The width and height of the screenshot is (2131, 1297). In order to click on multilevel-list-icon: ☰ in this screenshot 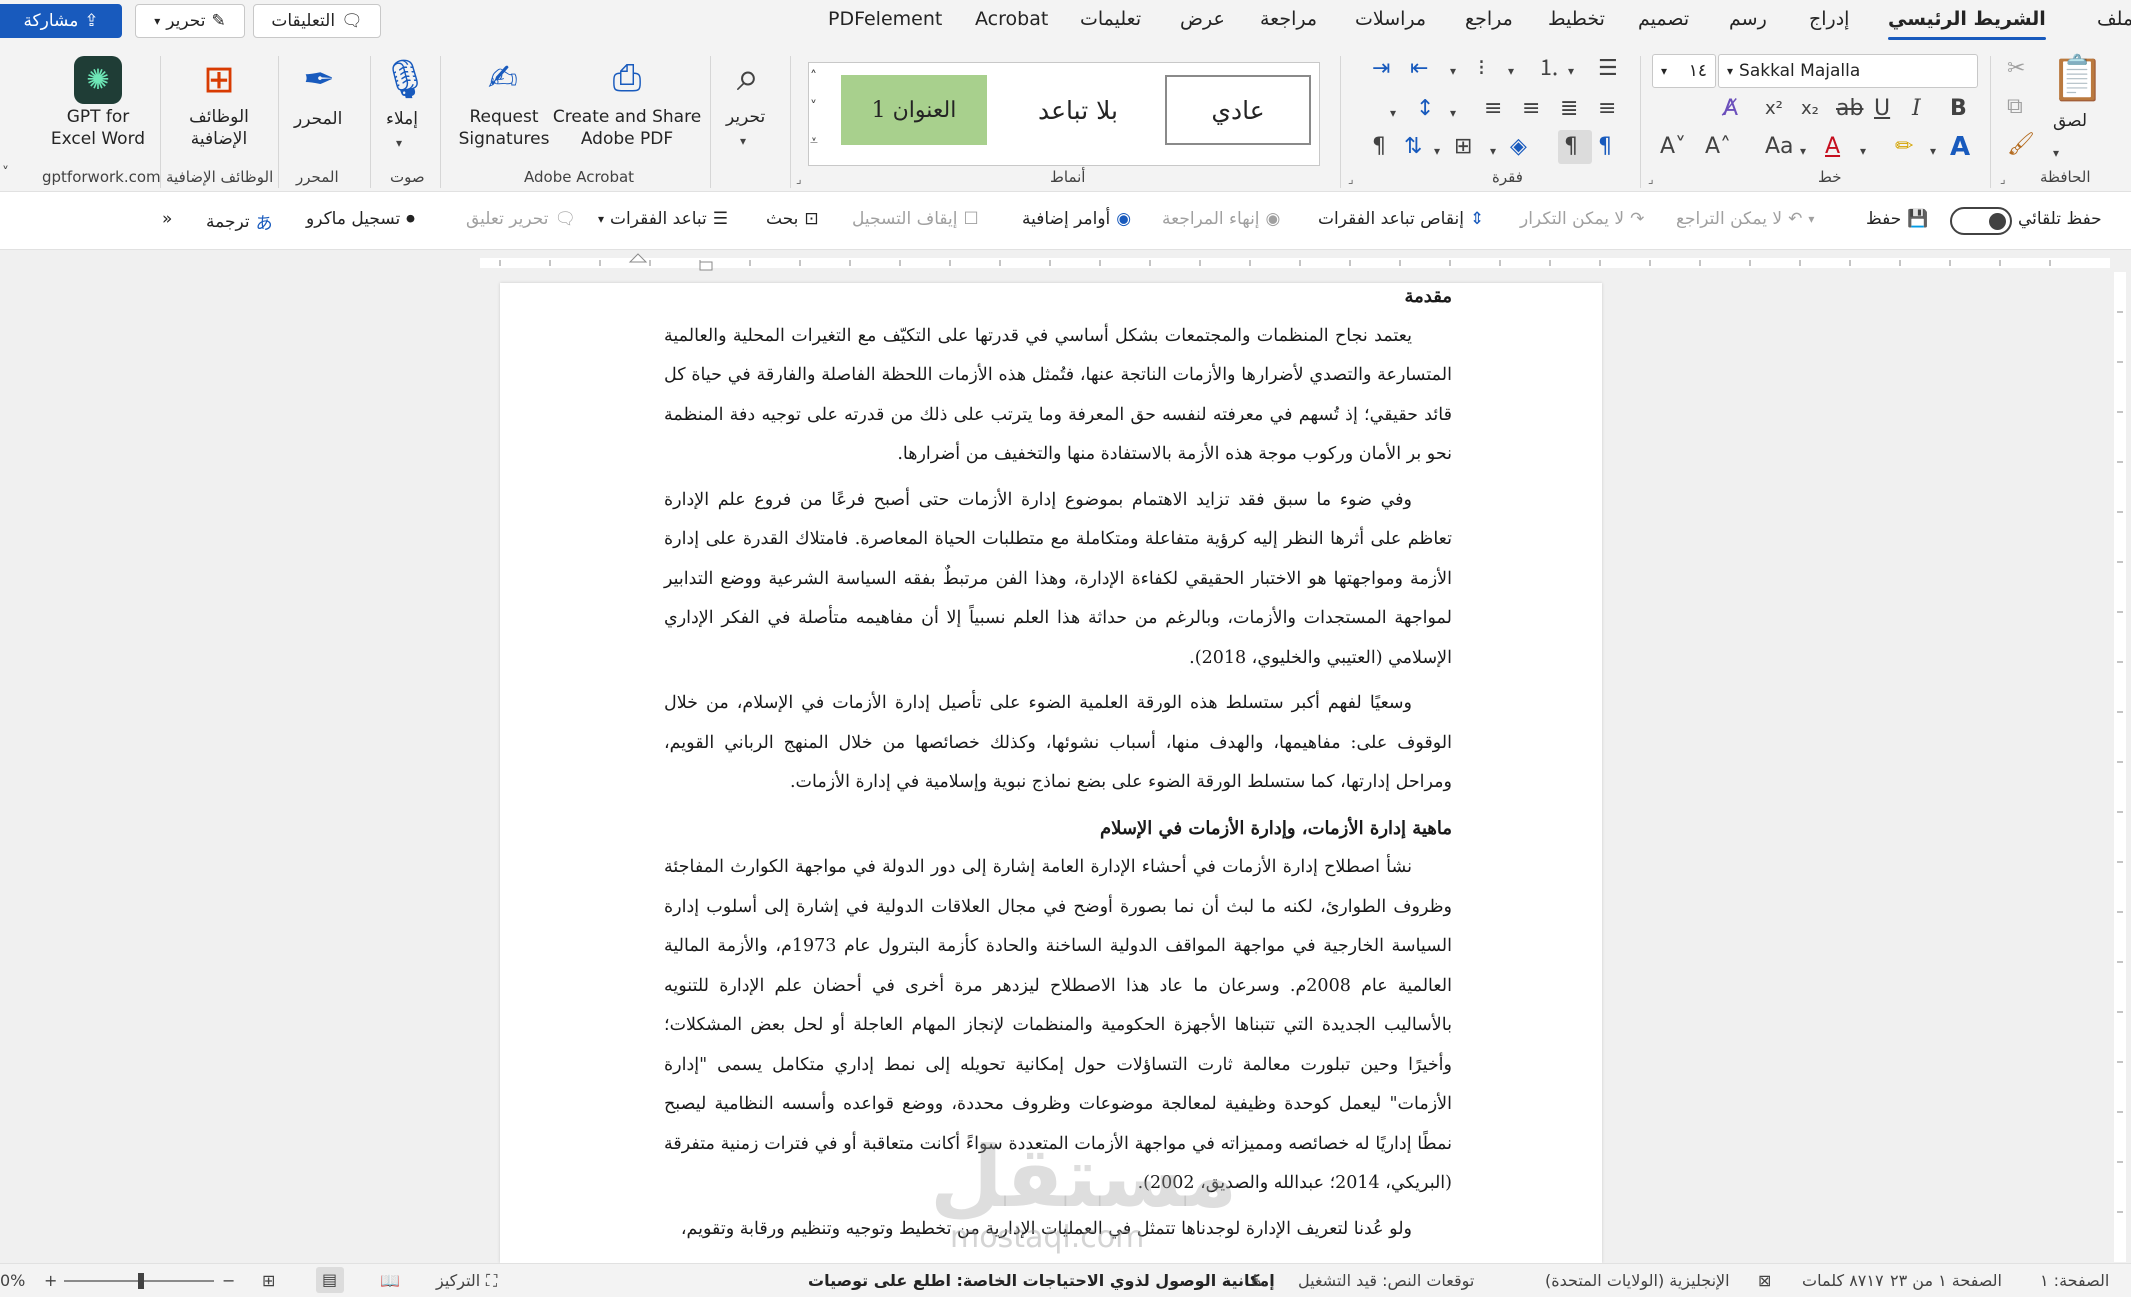, I will do `click(1608, 69)`.